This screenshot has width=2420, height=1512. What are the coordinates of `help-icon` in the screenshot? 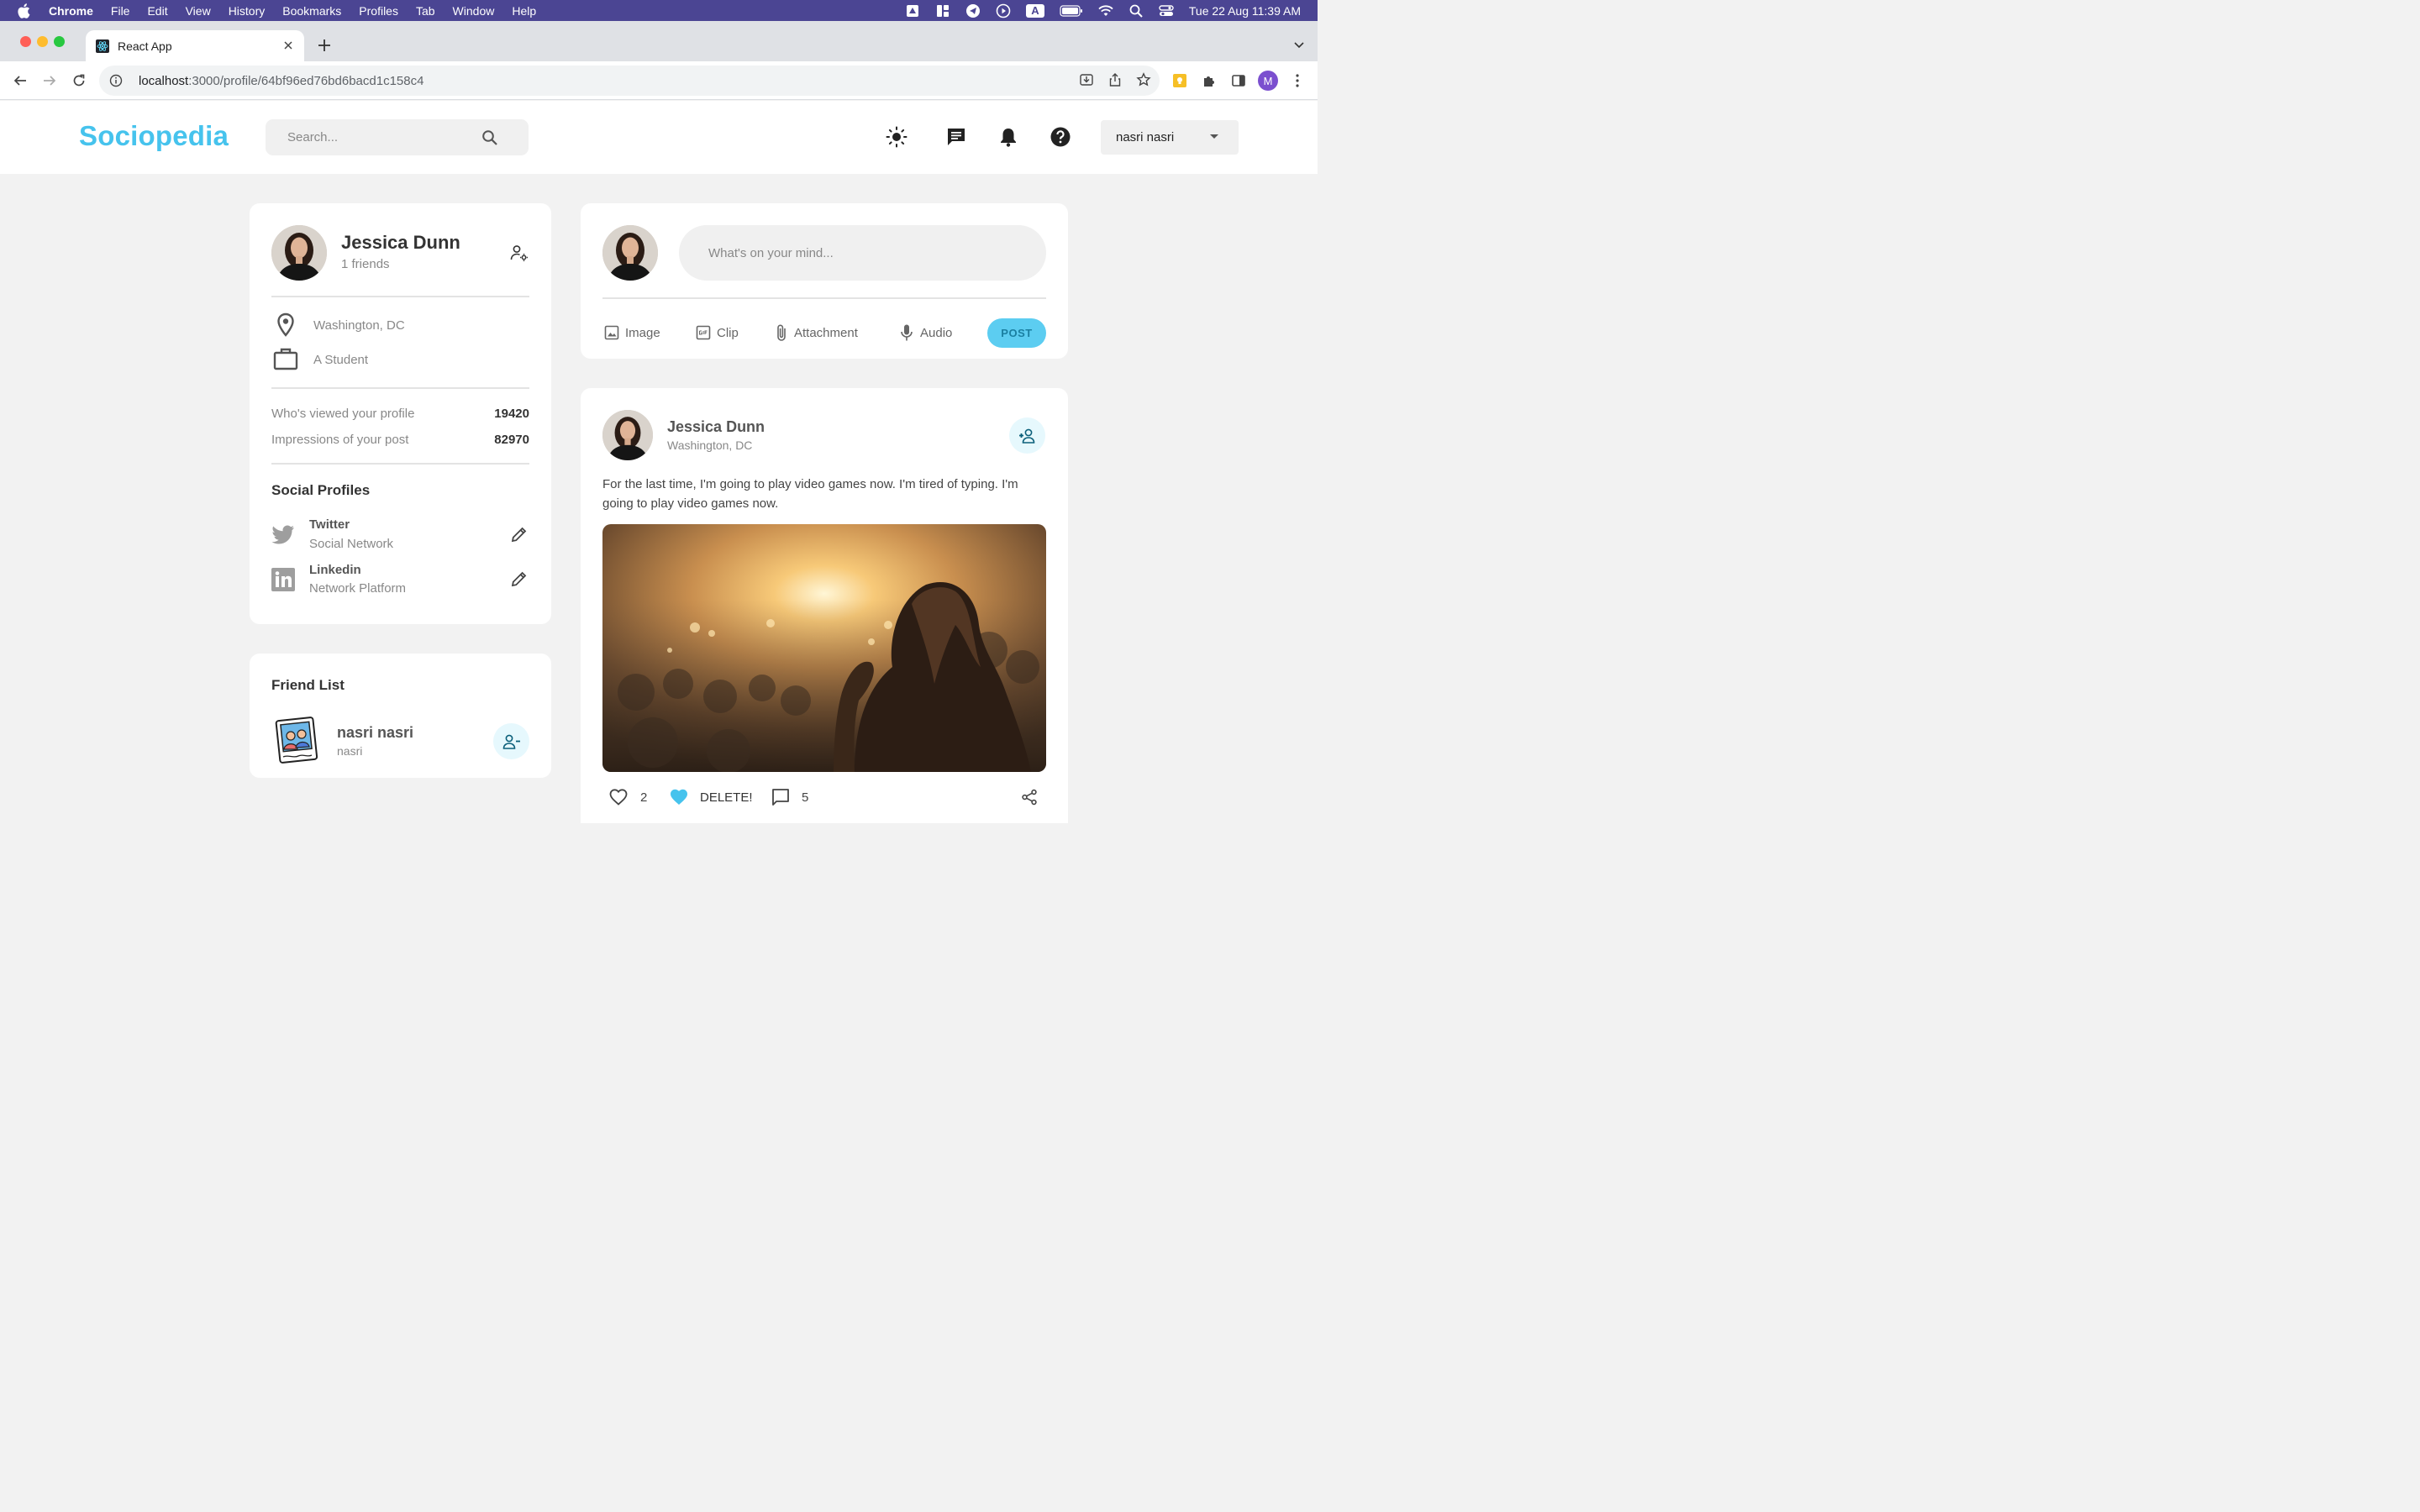 It's located at (1060, 137).